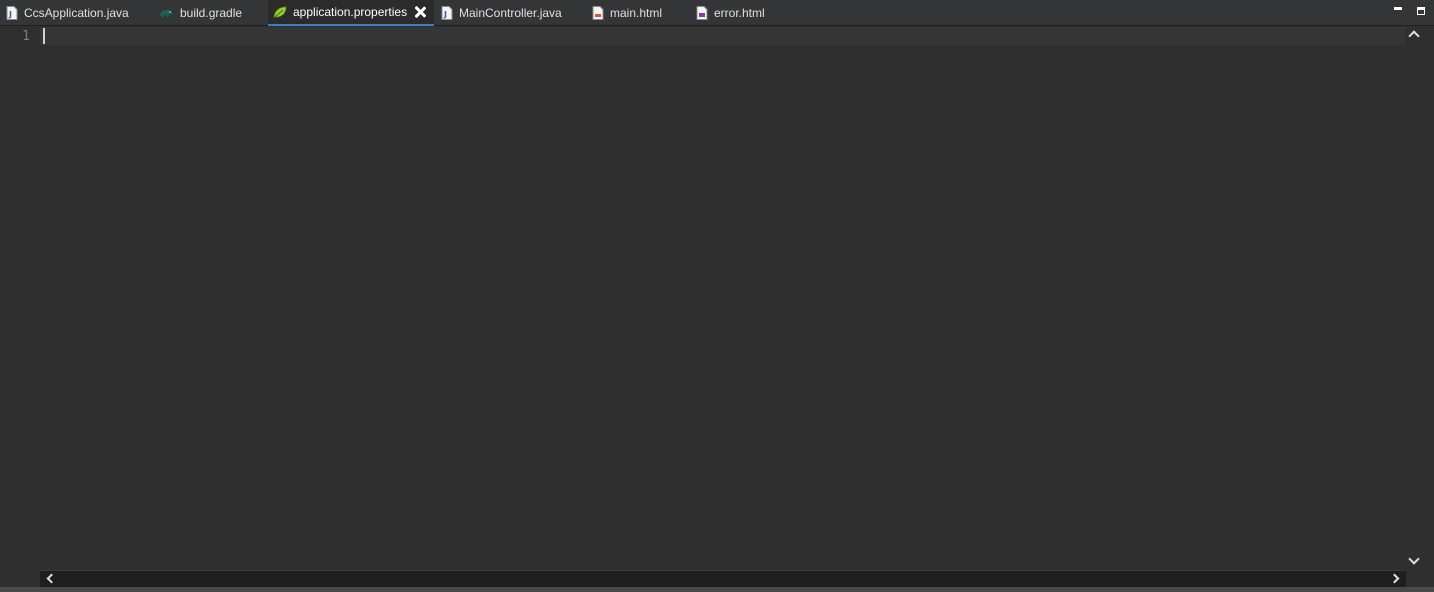 Image resolution: width=1434 pixels, height=592 pixels. I want to click on tab-label: application.properties, so click(350, 12).